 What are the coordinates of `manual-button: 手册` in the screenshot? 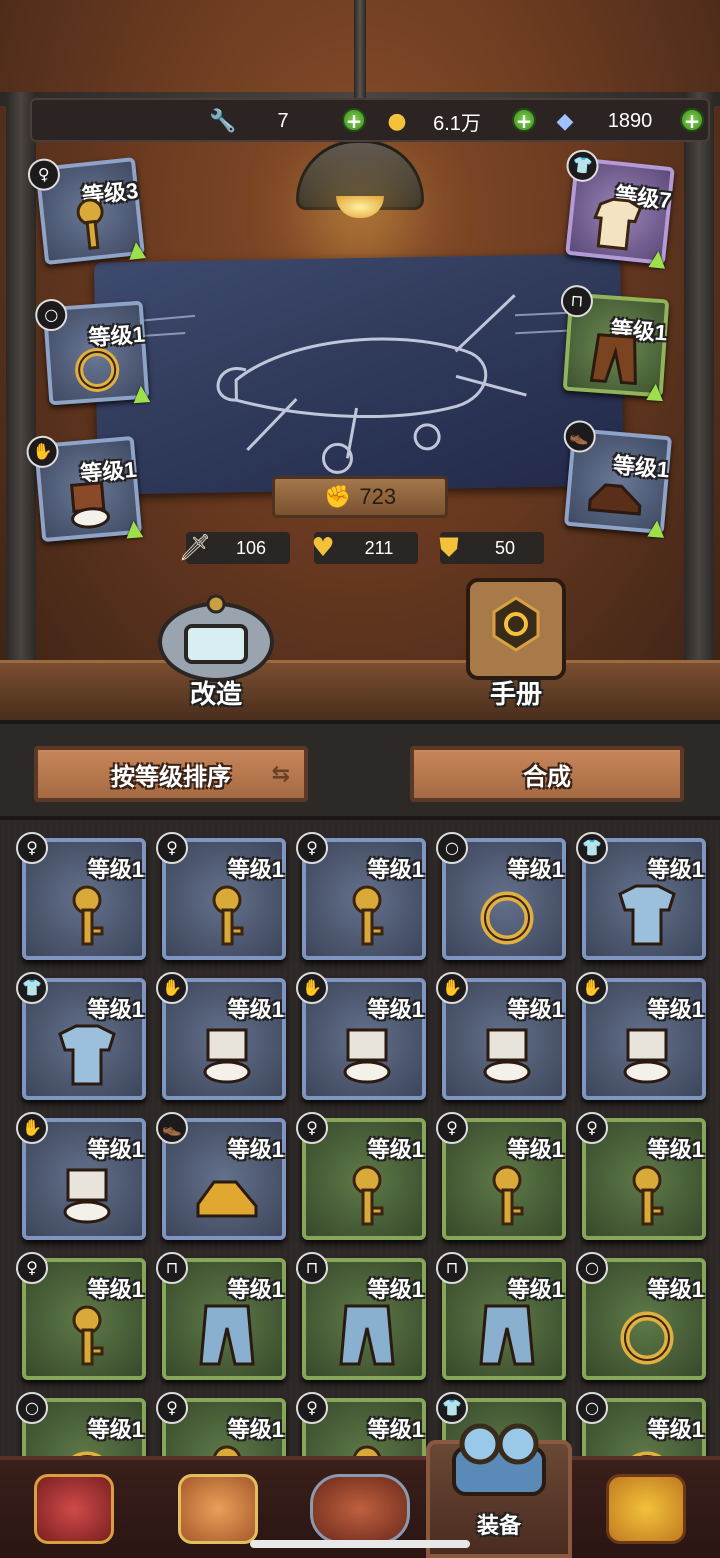 It's located at (516, 643).